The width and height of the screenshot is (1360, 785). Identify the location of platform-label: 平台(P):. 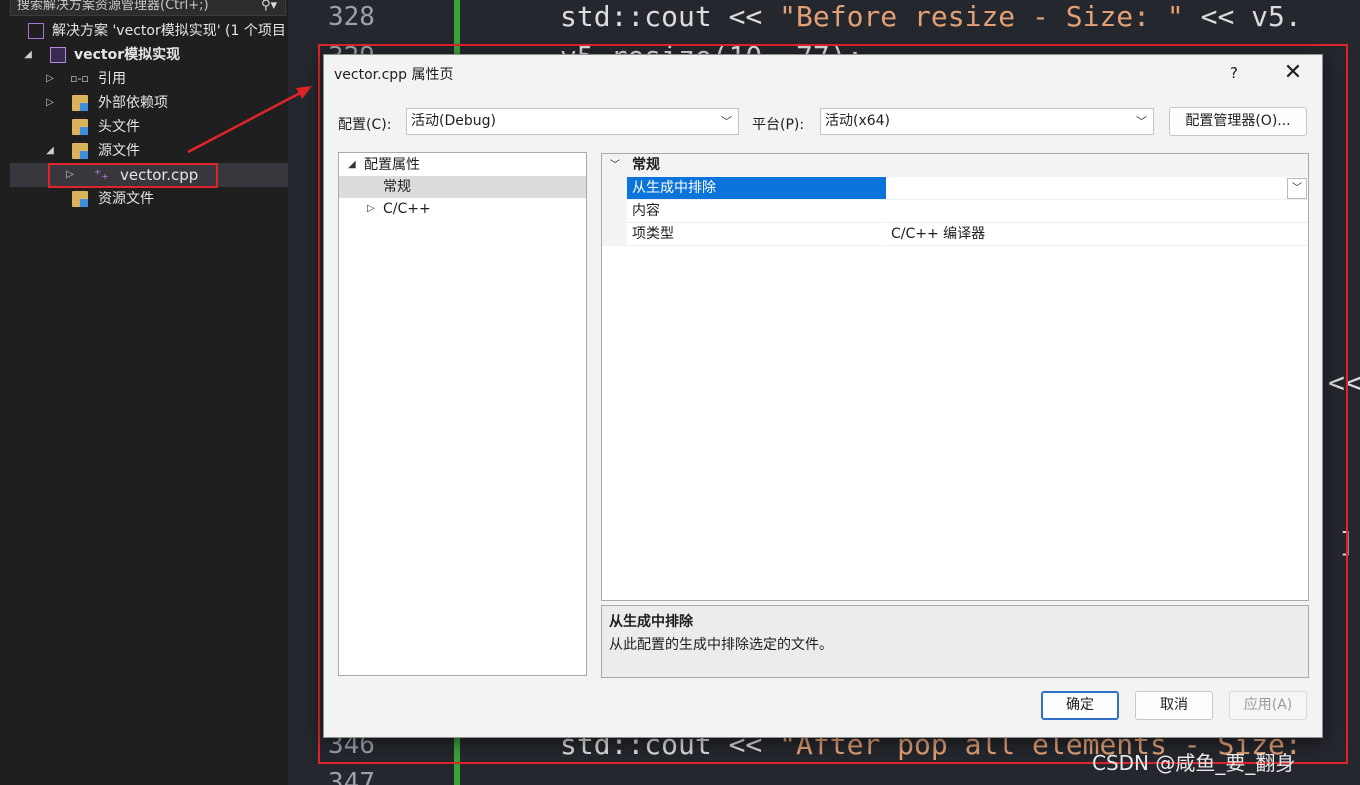
(778, 125).